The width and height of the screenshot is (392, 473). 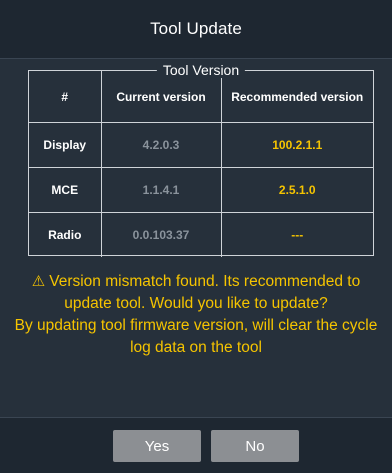 What do you see at coordinates (296, 234) in the screenshot?
I see `recommended-version: ---` at bounding box center [296, 234].